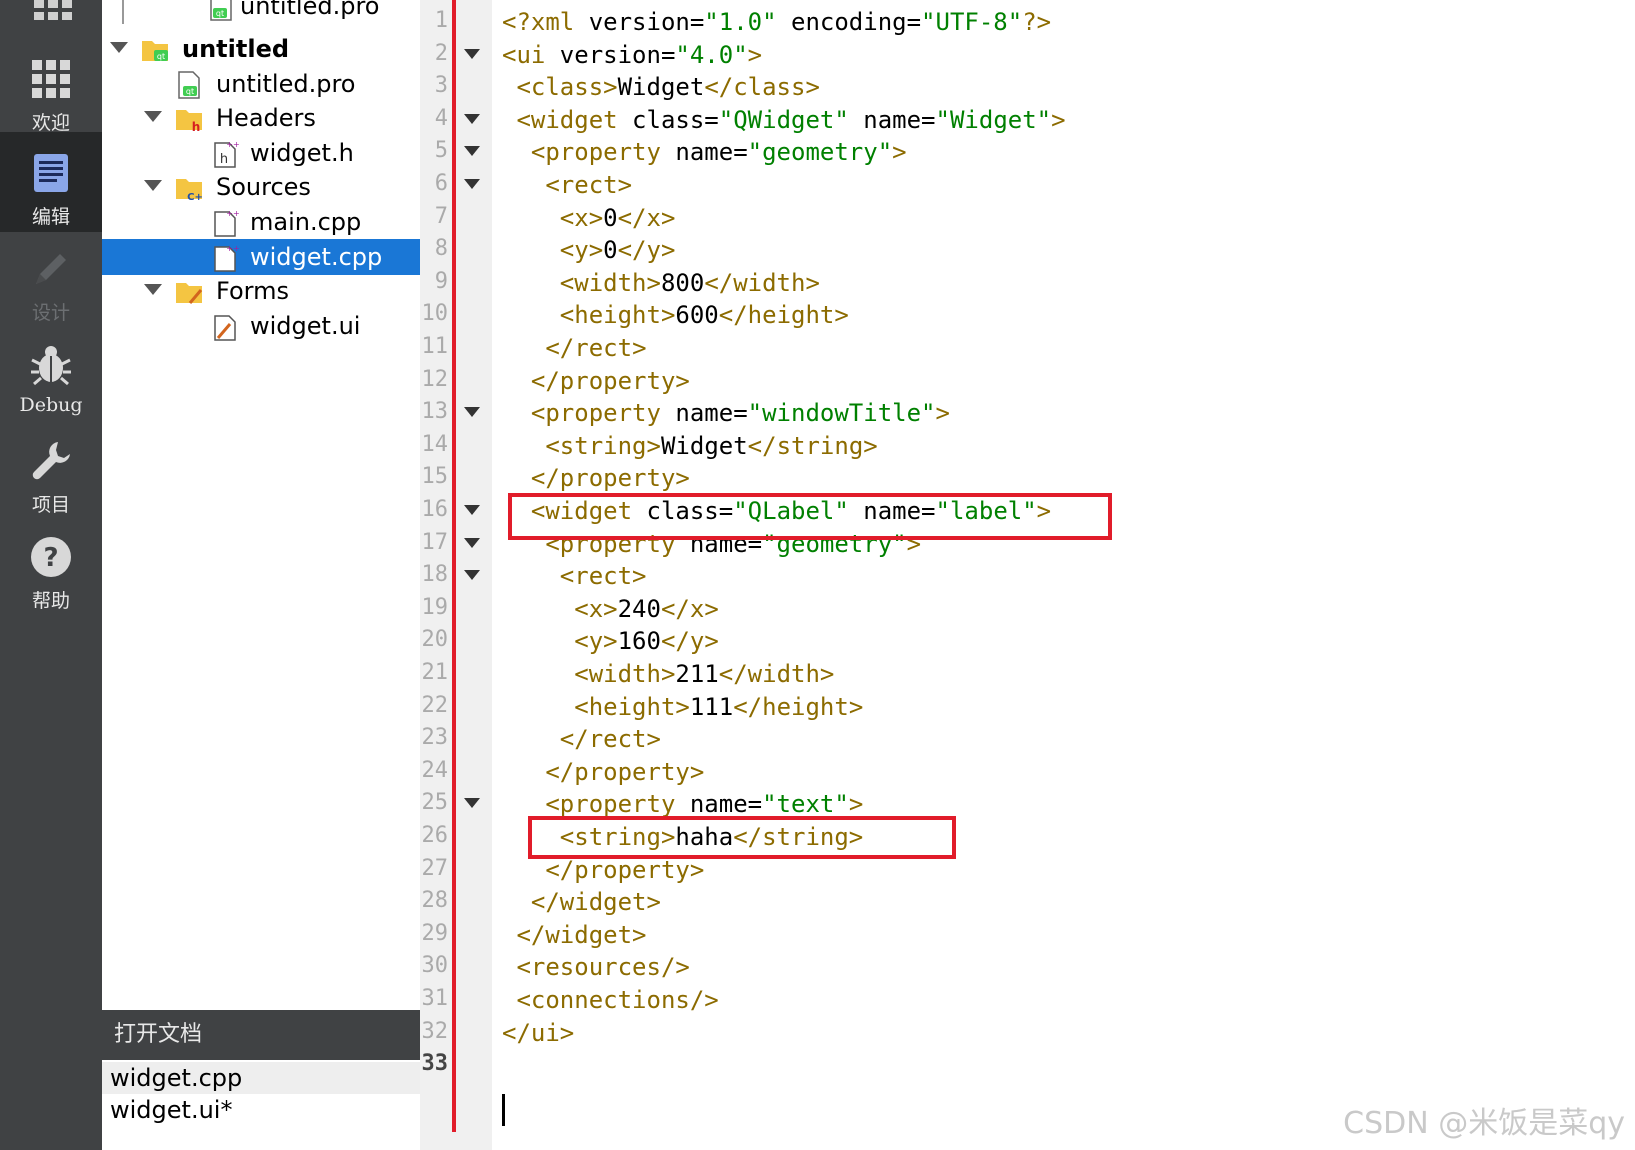  What do you see at coordinates (435, 835) in the screenshot?
I see `line-number: 26` at bounding box center [435, 835].